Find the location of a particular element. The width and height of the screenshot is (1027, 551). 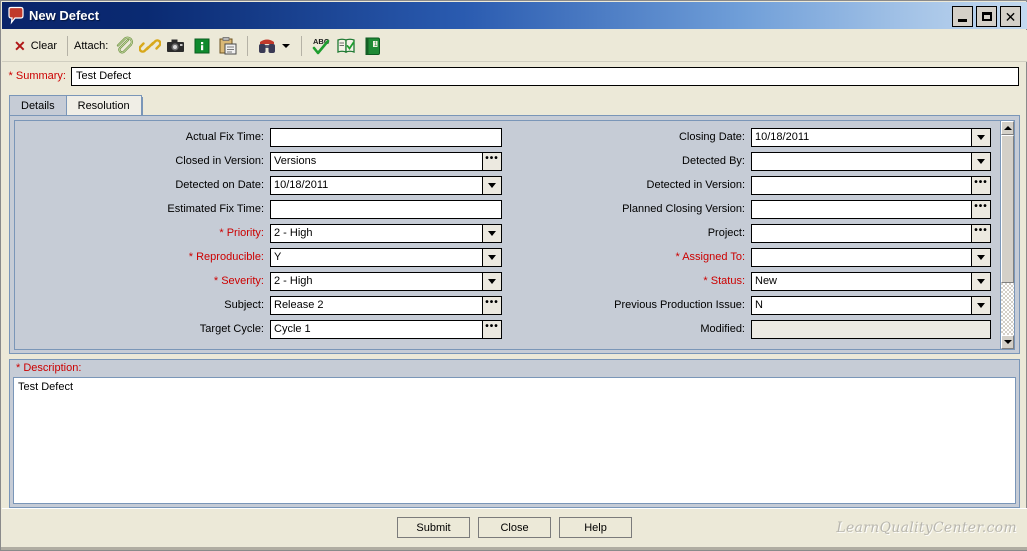

scroll-down-icon is located at coordinates (1007, 342).